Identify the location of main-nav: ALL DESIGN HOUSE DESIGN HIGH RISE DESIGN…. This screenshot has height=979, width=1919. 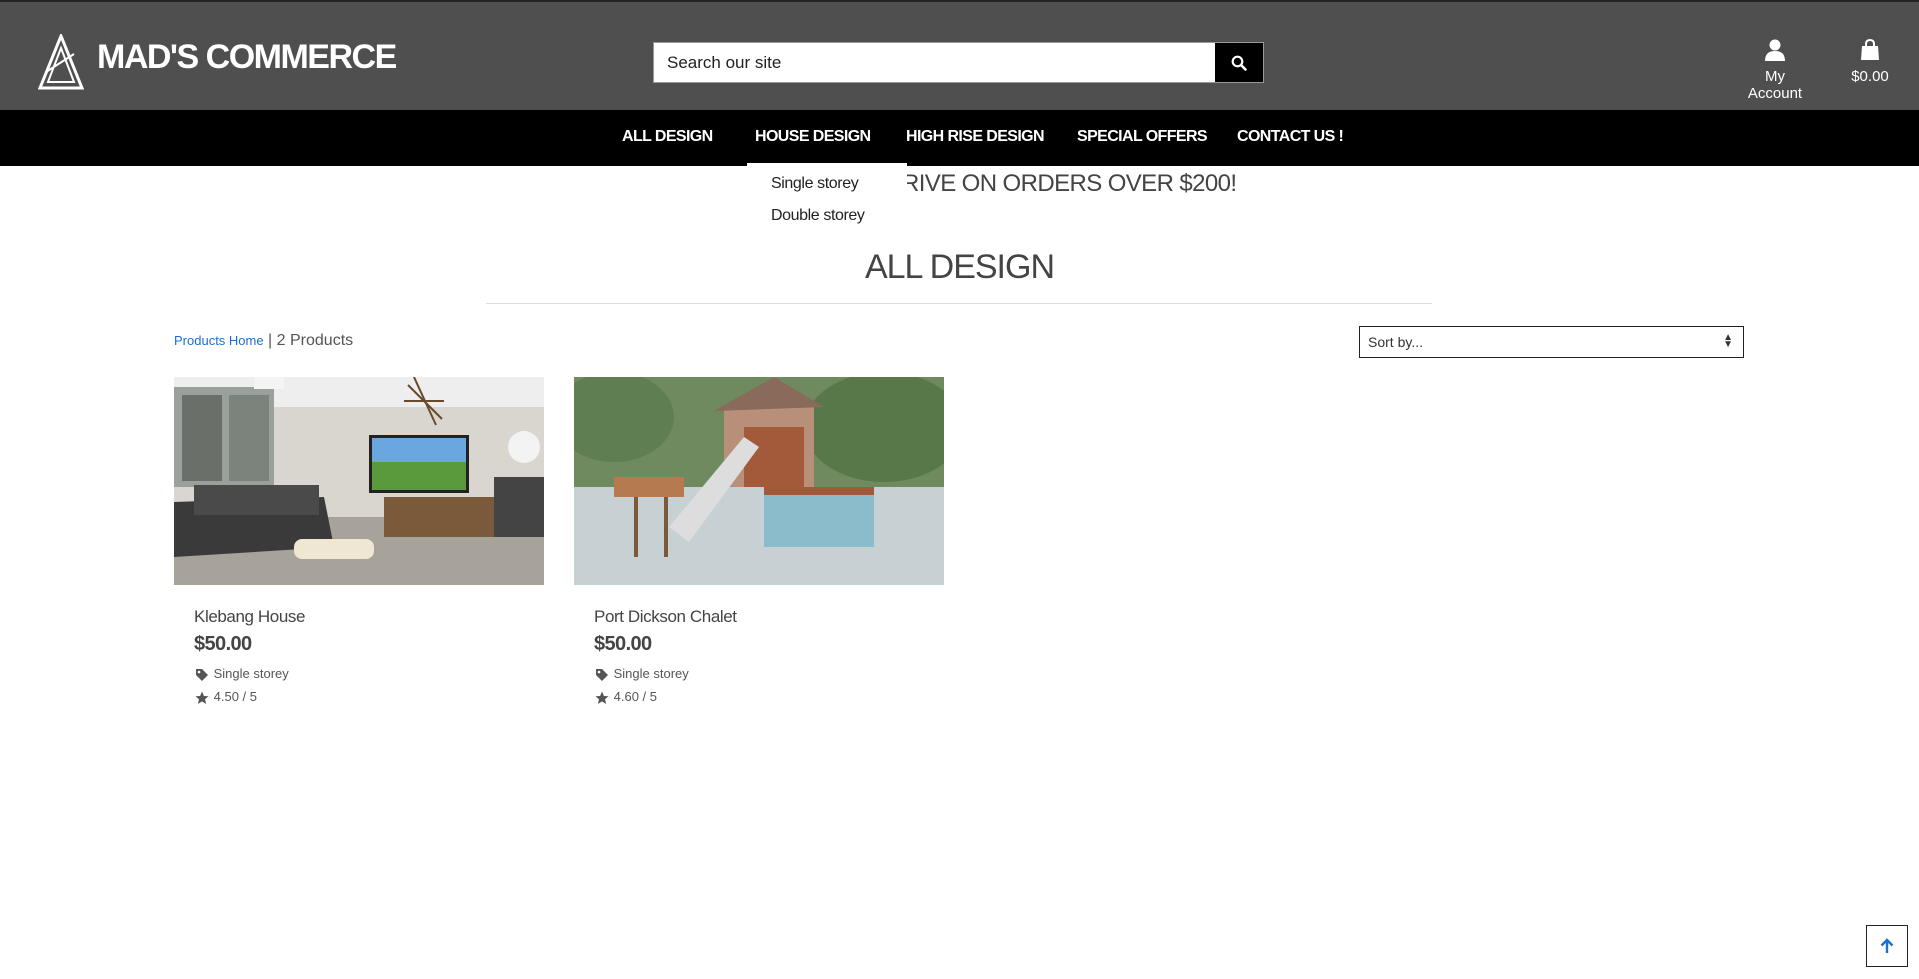
(959, 138).